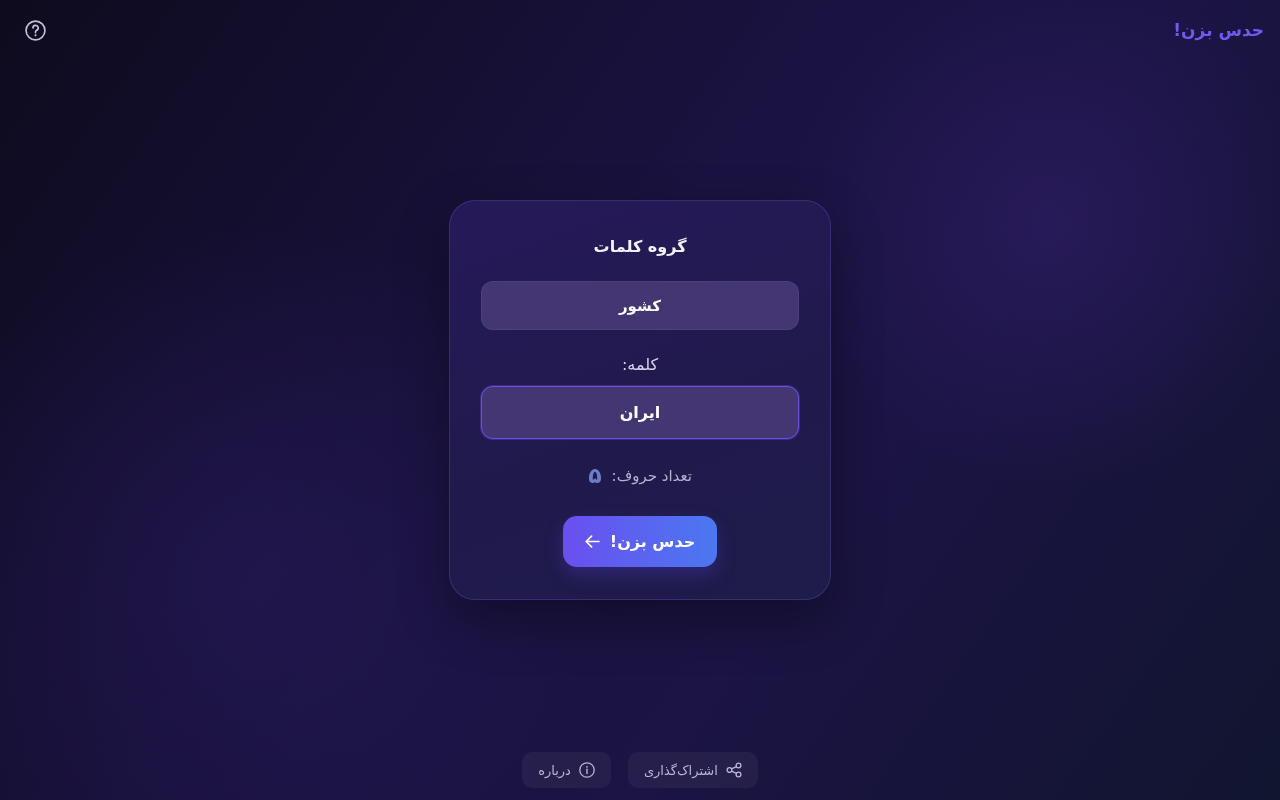 This screenshot has width=1280, height=800. I want to click on info-icon, so click(586, 770).